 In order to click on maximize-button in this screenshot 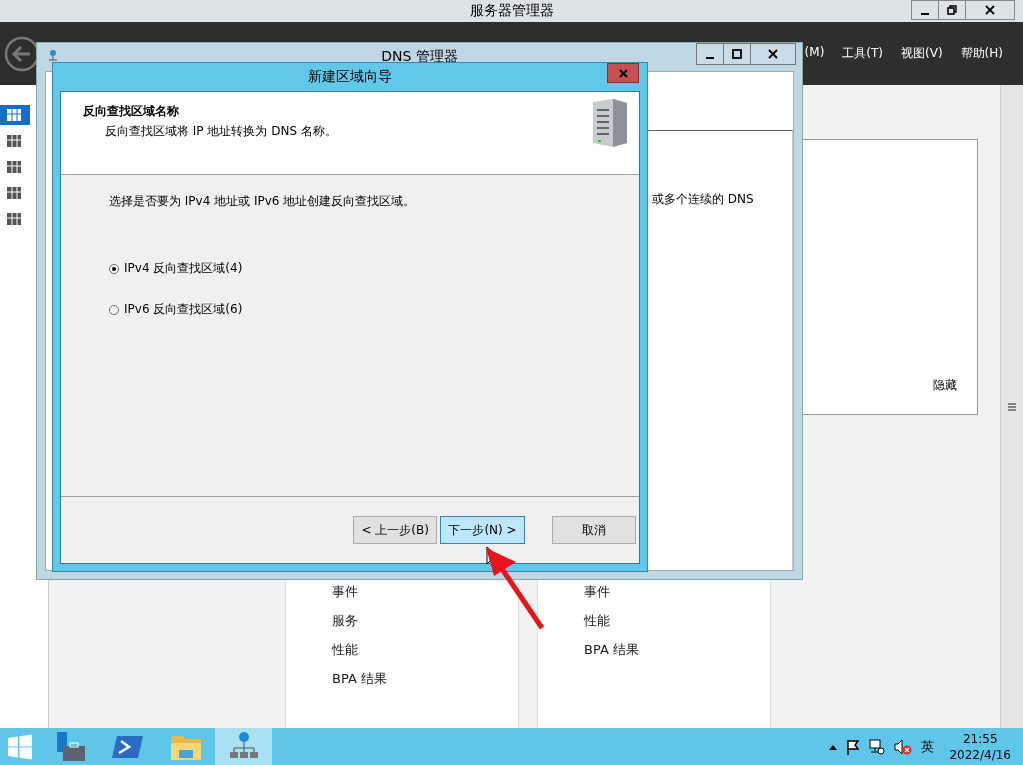, I will do `click(737, 54)`.